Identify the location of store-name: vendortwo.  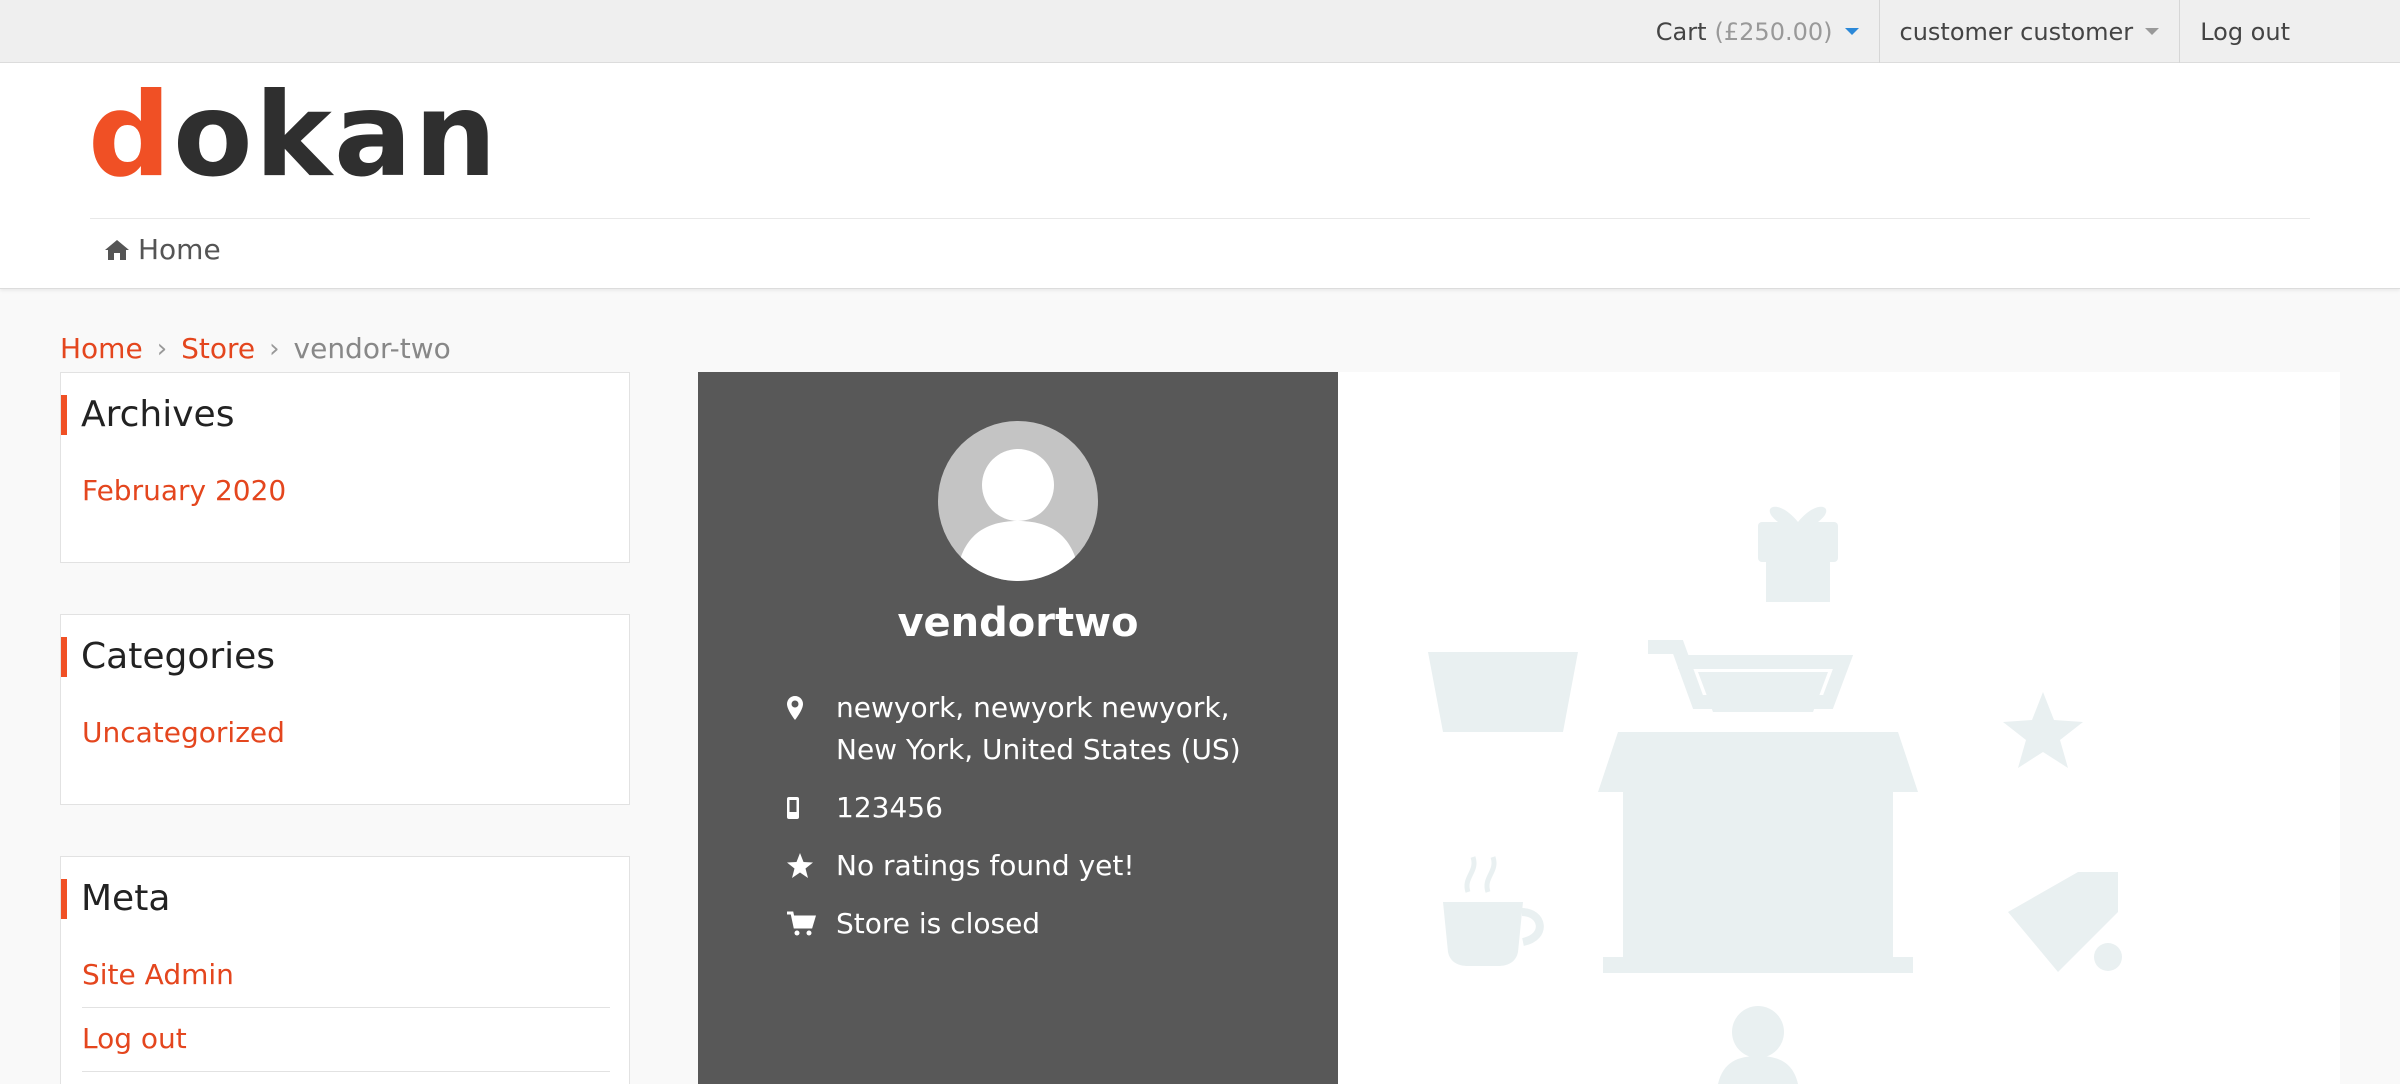
(1018, 623).